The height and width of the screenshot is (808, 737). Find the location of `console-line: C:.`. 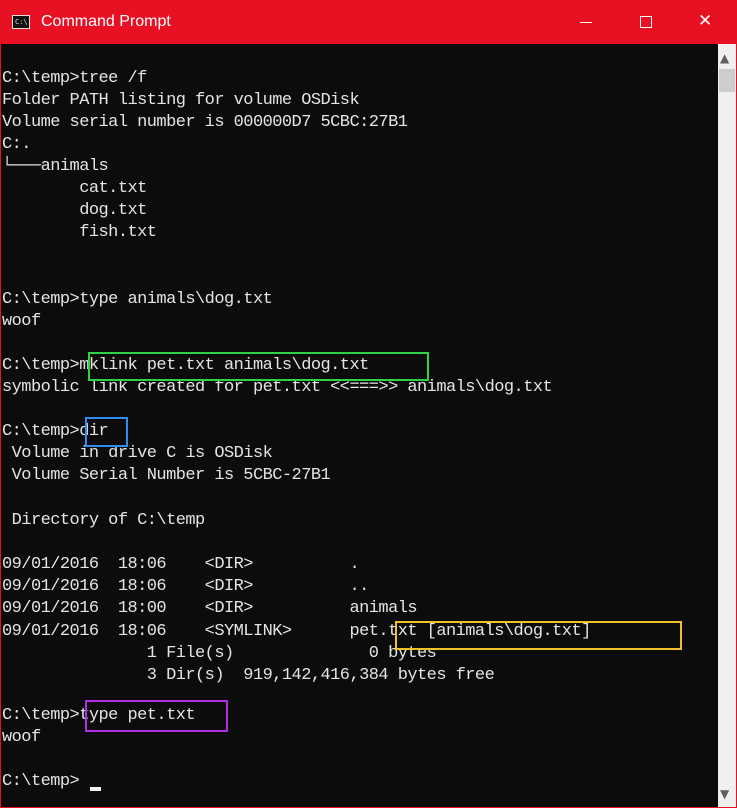

console-line: C:. is located at coordinates (17, 144).